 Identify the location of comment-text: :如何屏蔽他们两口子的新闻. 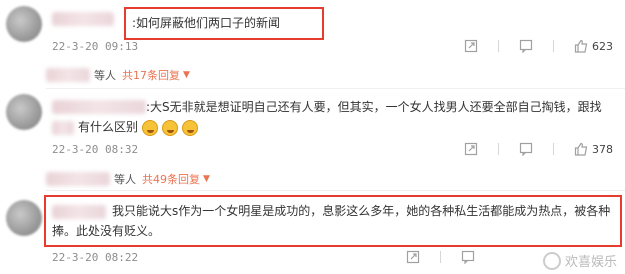
(206, 23).